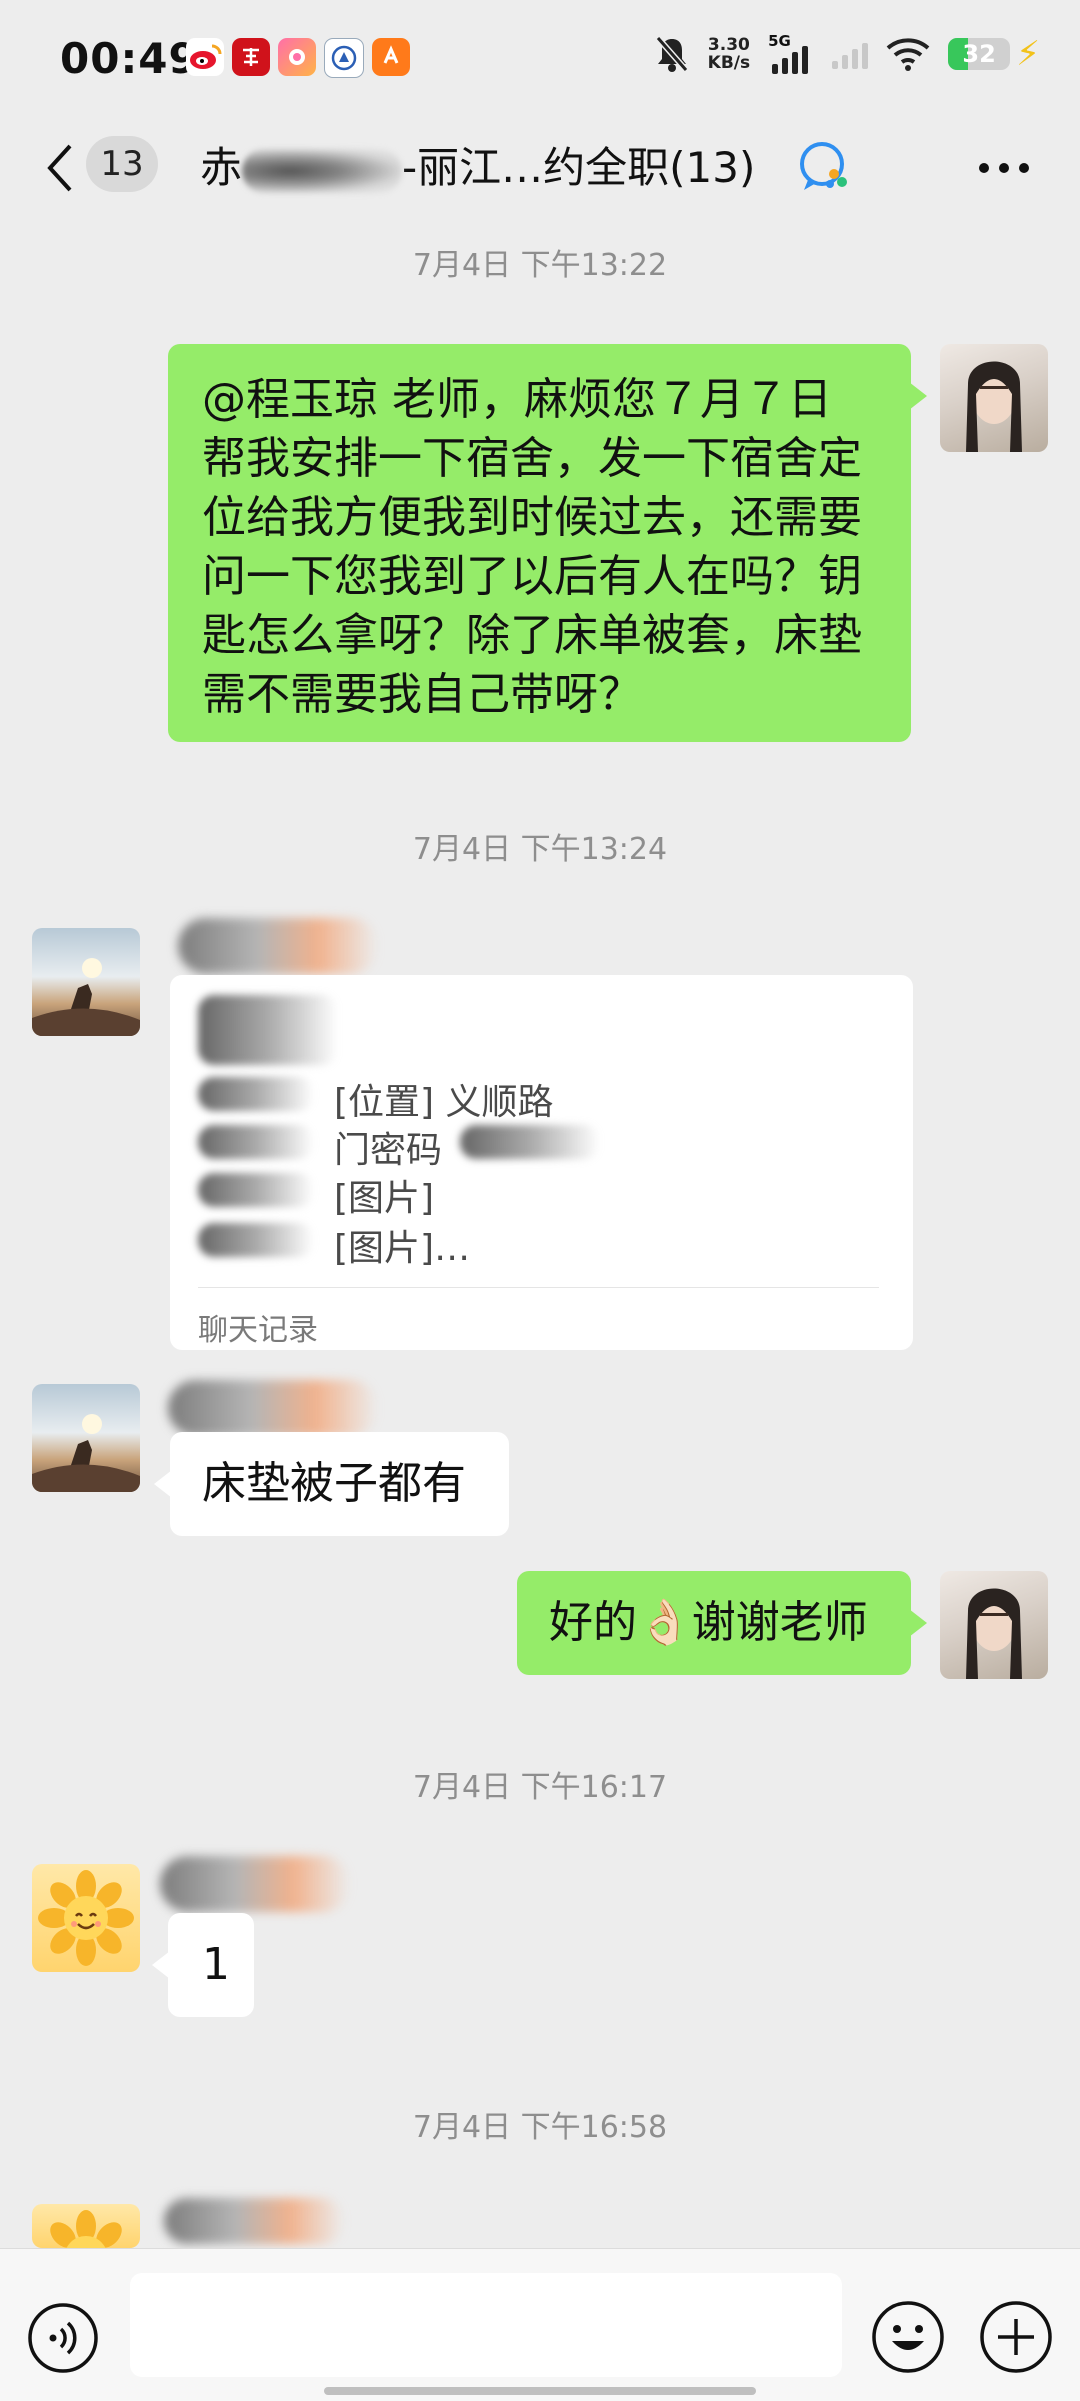 This screenshot has height=2401, width=1080. I want to click on chat-header: 13 赤 -丽江…约全职(13), so click(540, 174).